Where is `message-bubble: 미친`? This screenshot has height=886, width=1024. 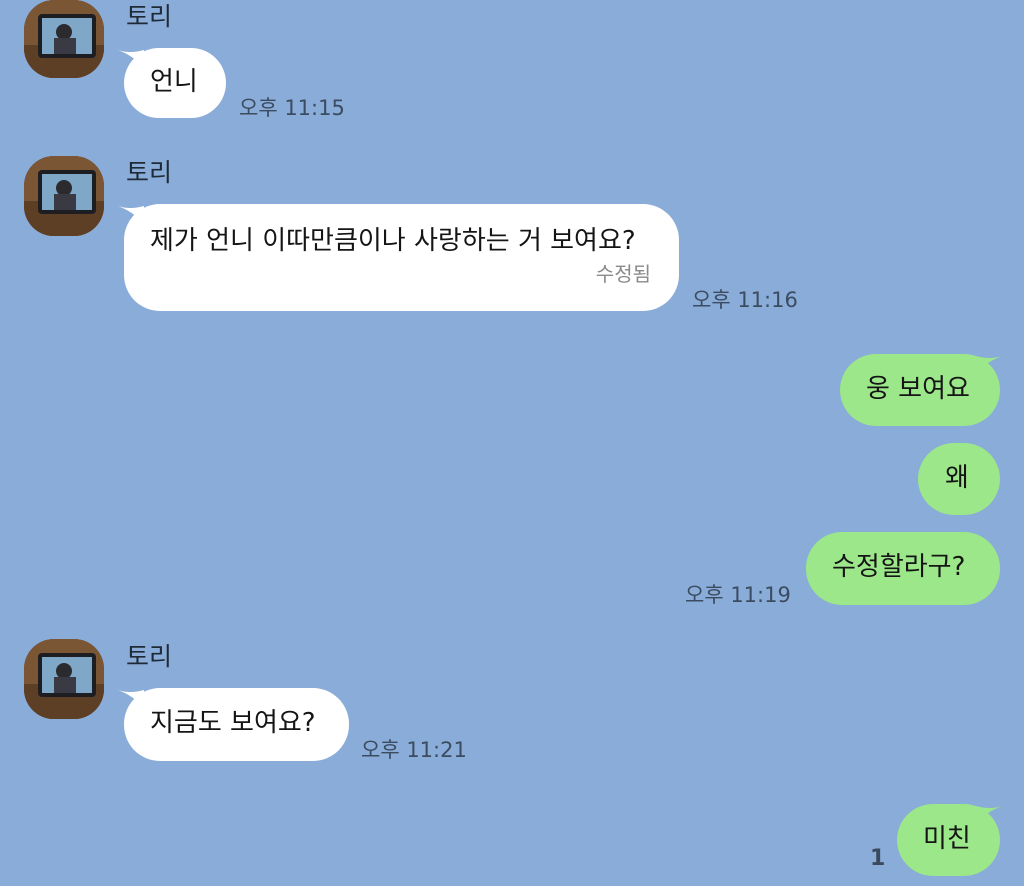
message-bubble: 미친 is located at coordinates (948, 840).